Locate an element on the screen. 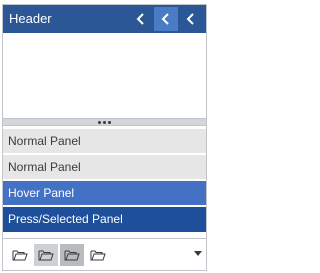 The image size is (320, 273). toolbar-button-pressed is located at coordinates (72, 255).